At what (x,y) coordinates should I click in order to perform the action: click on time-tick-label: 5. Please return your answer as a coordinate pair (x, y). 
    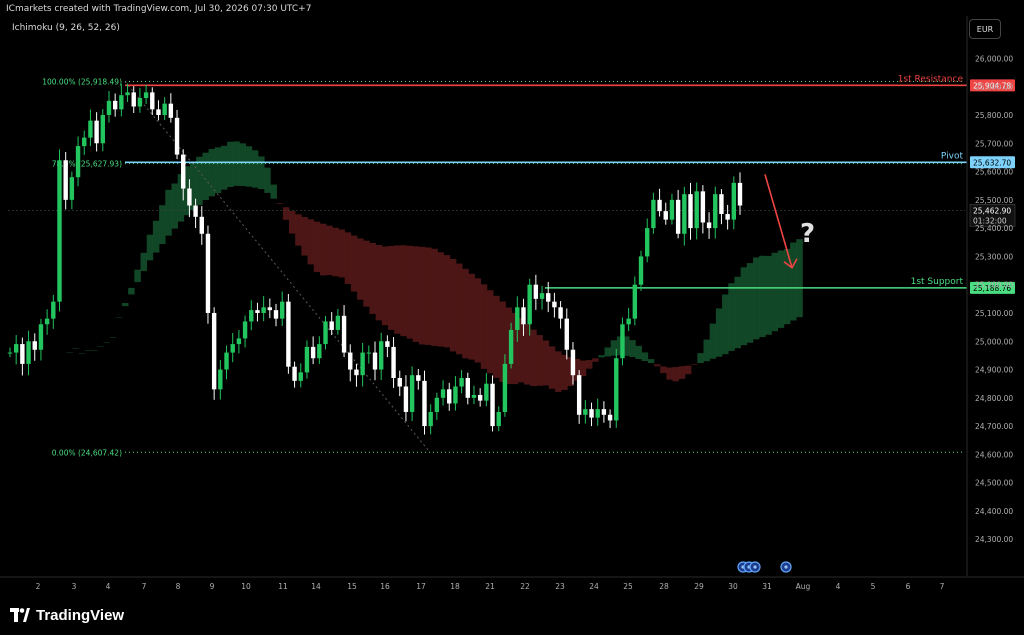
    Looking at the image, I should click on (873, 586).